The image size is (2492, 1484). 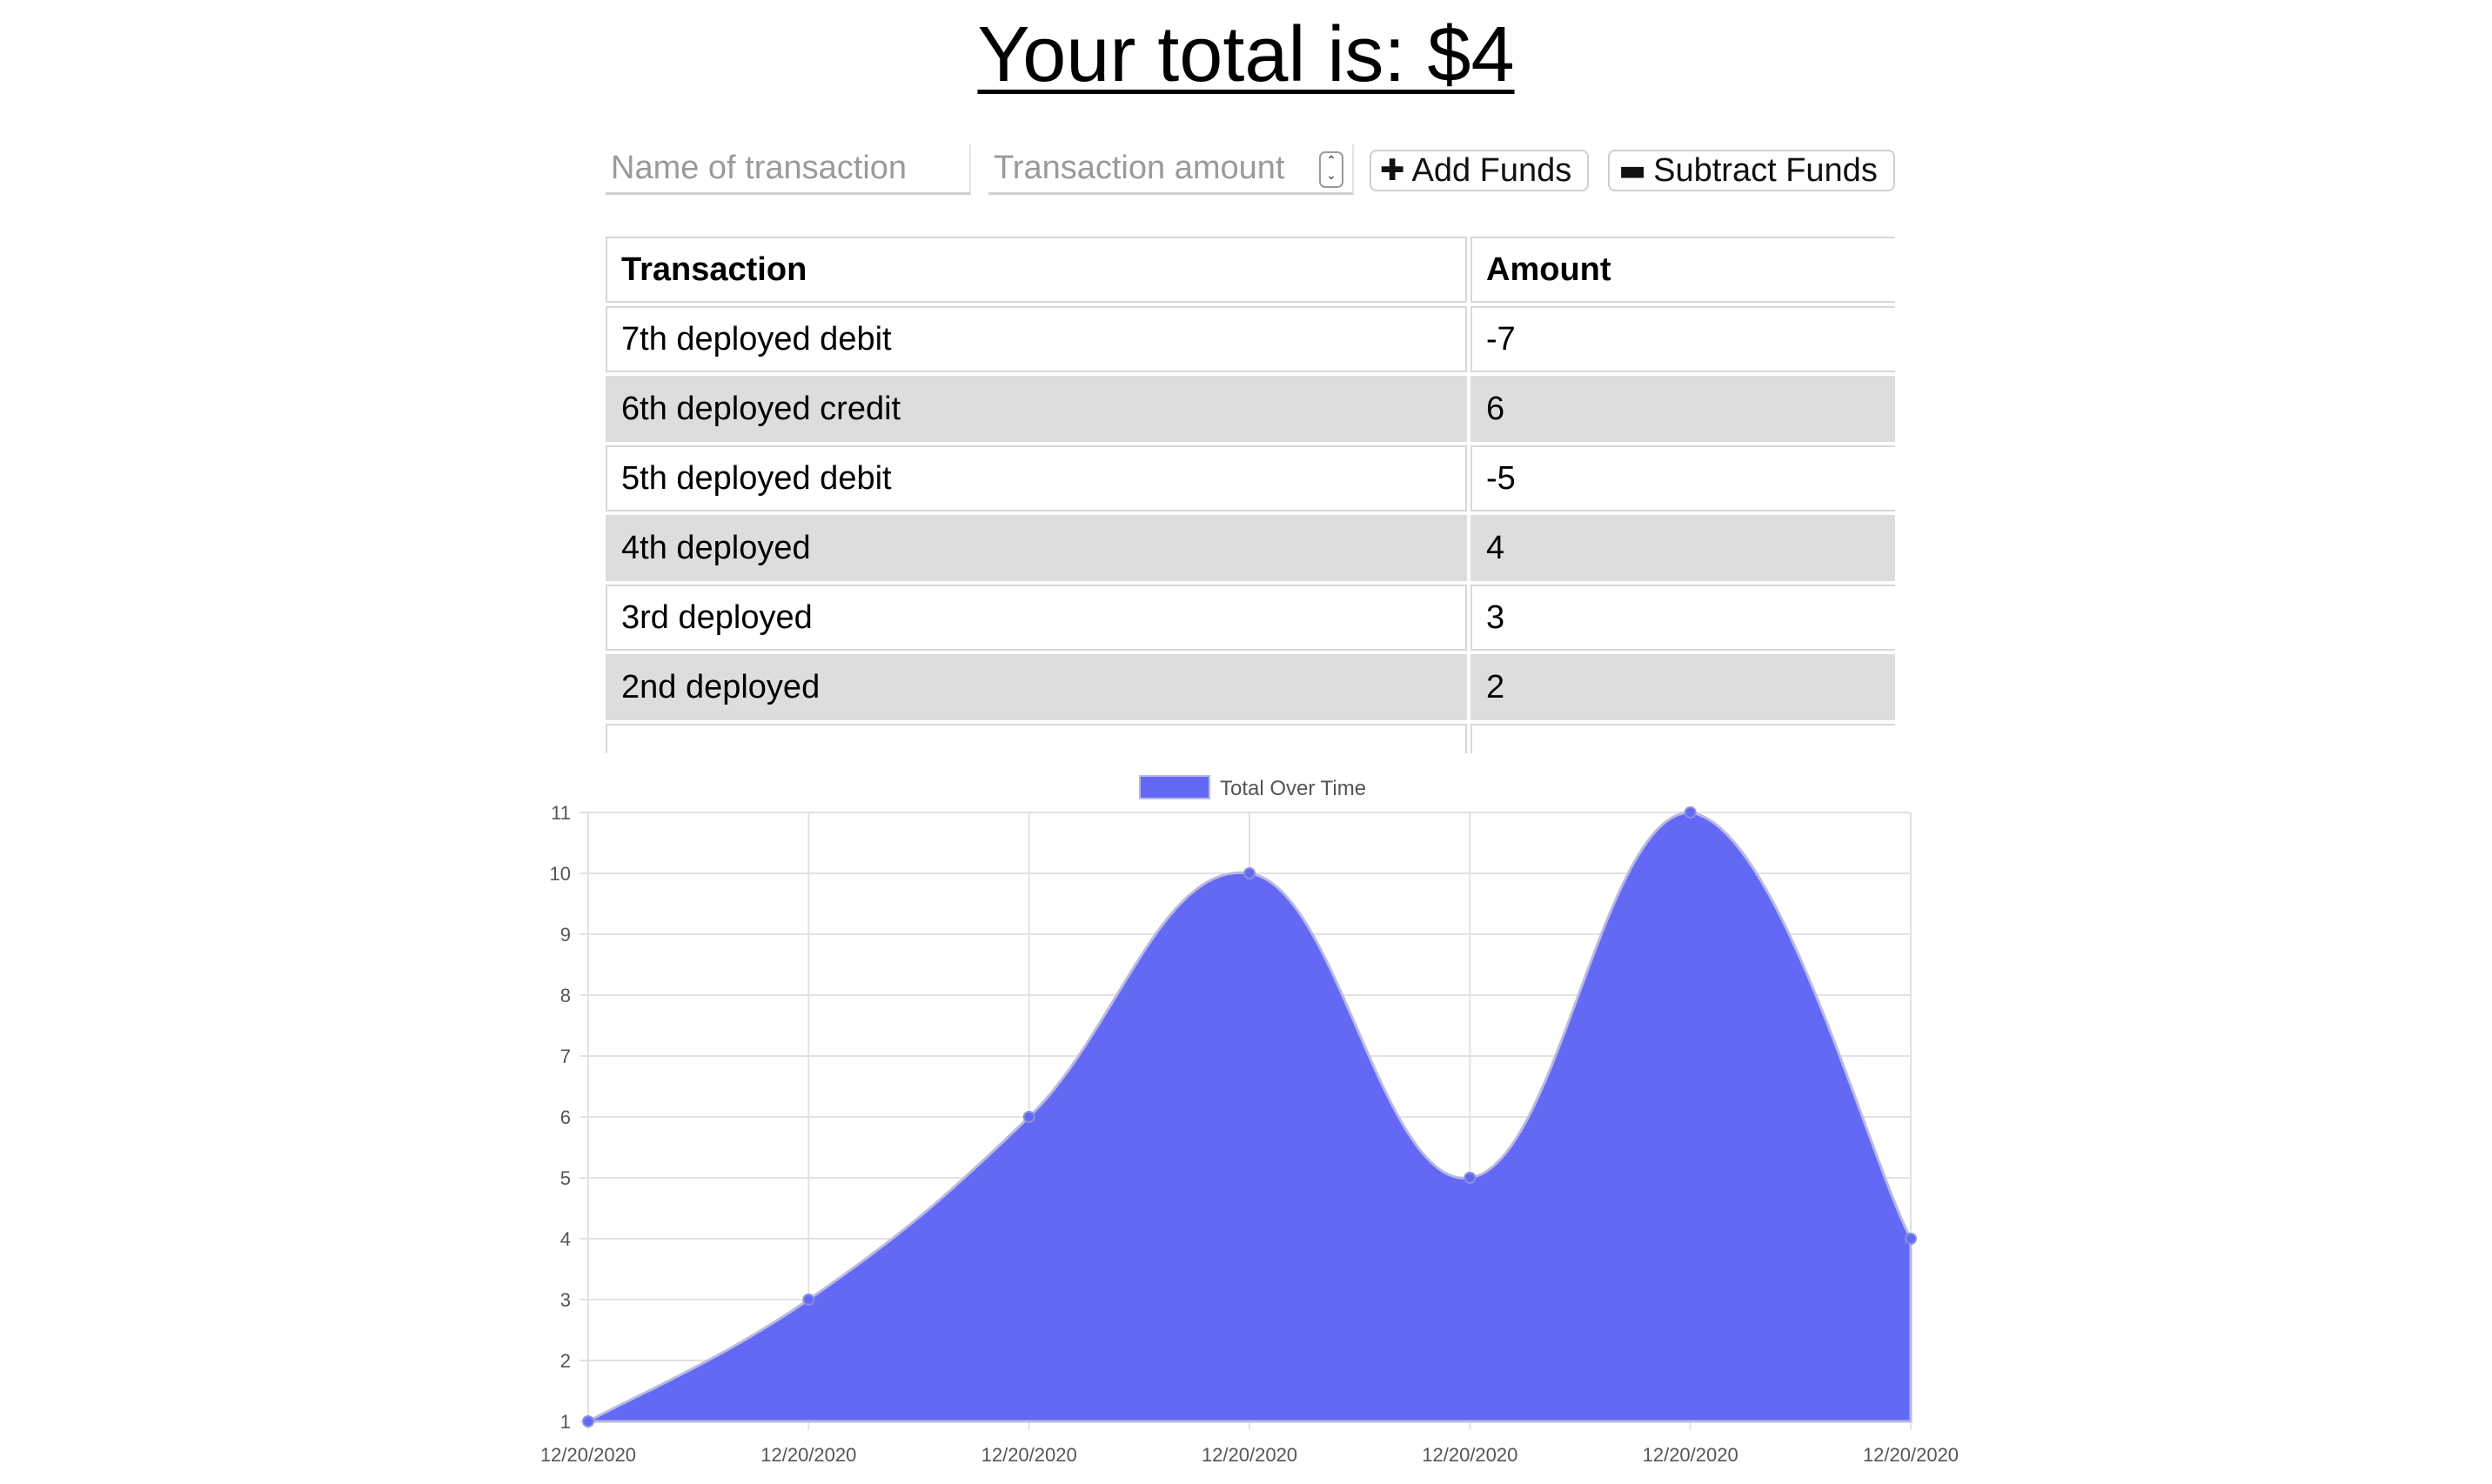 I want to click on y-tick-label: 1, so click(x=565, y=1422).